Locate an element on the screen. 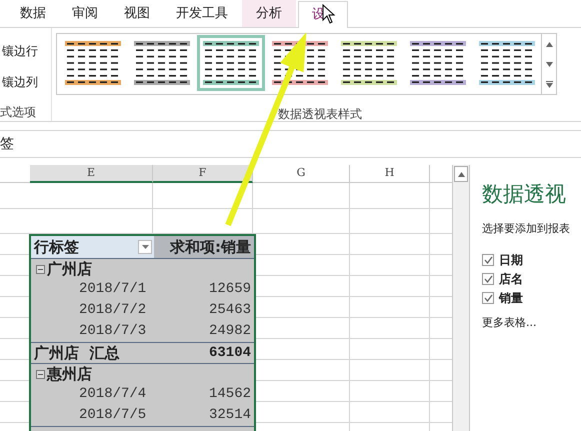 This screenshot has width=581, height=431. ribbon-tab: 开发工具 is located at coordinates (202, 13).